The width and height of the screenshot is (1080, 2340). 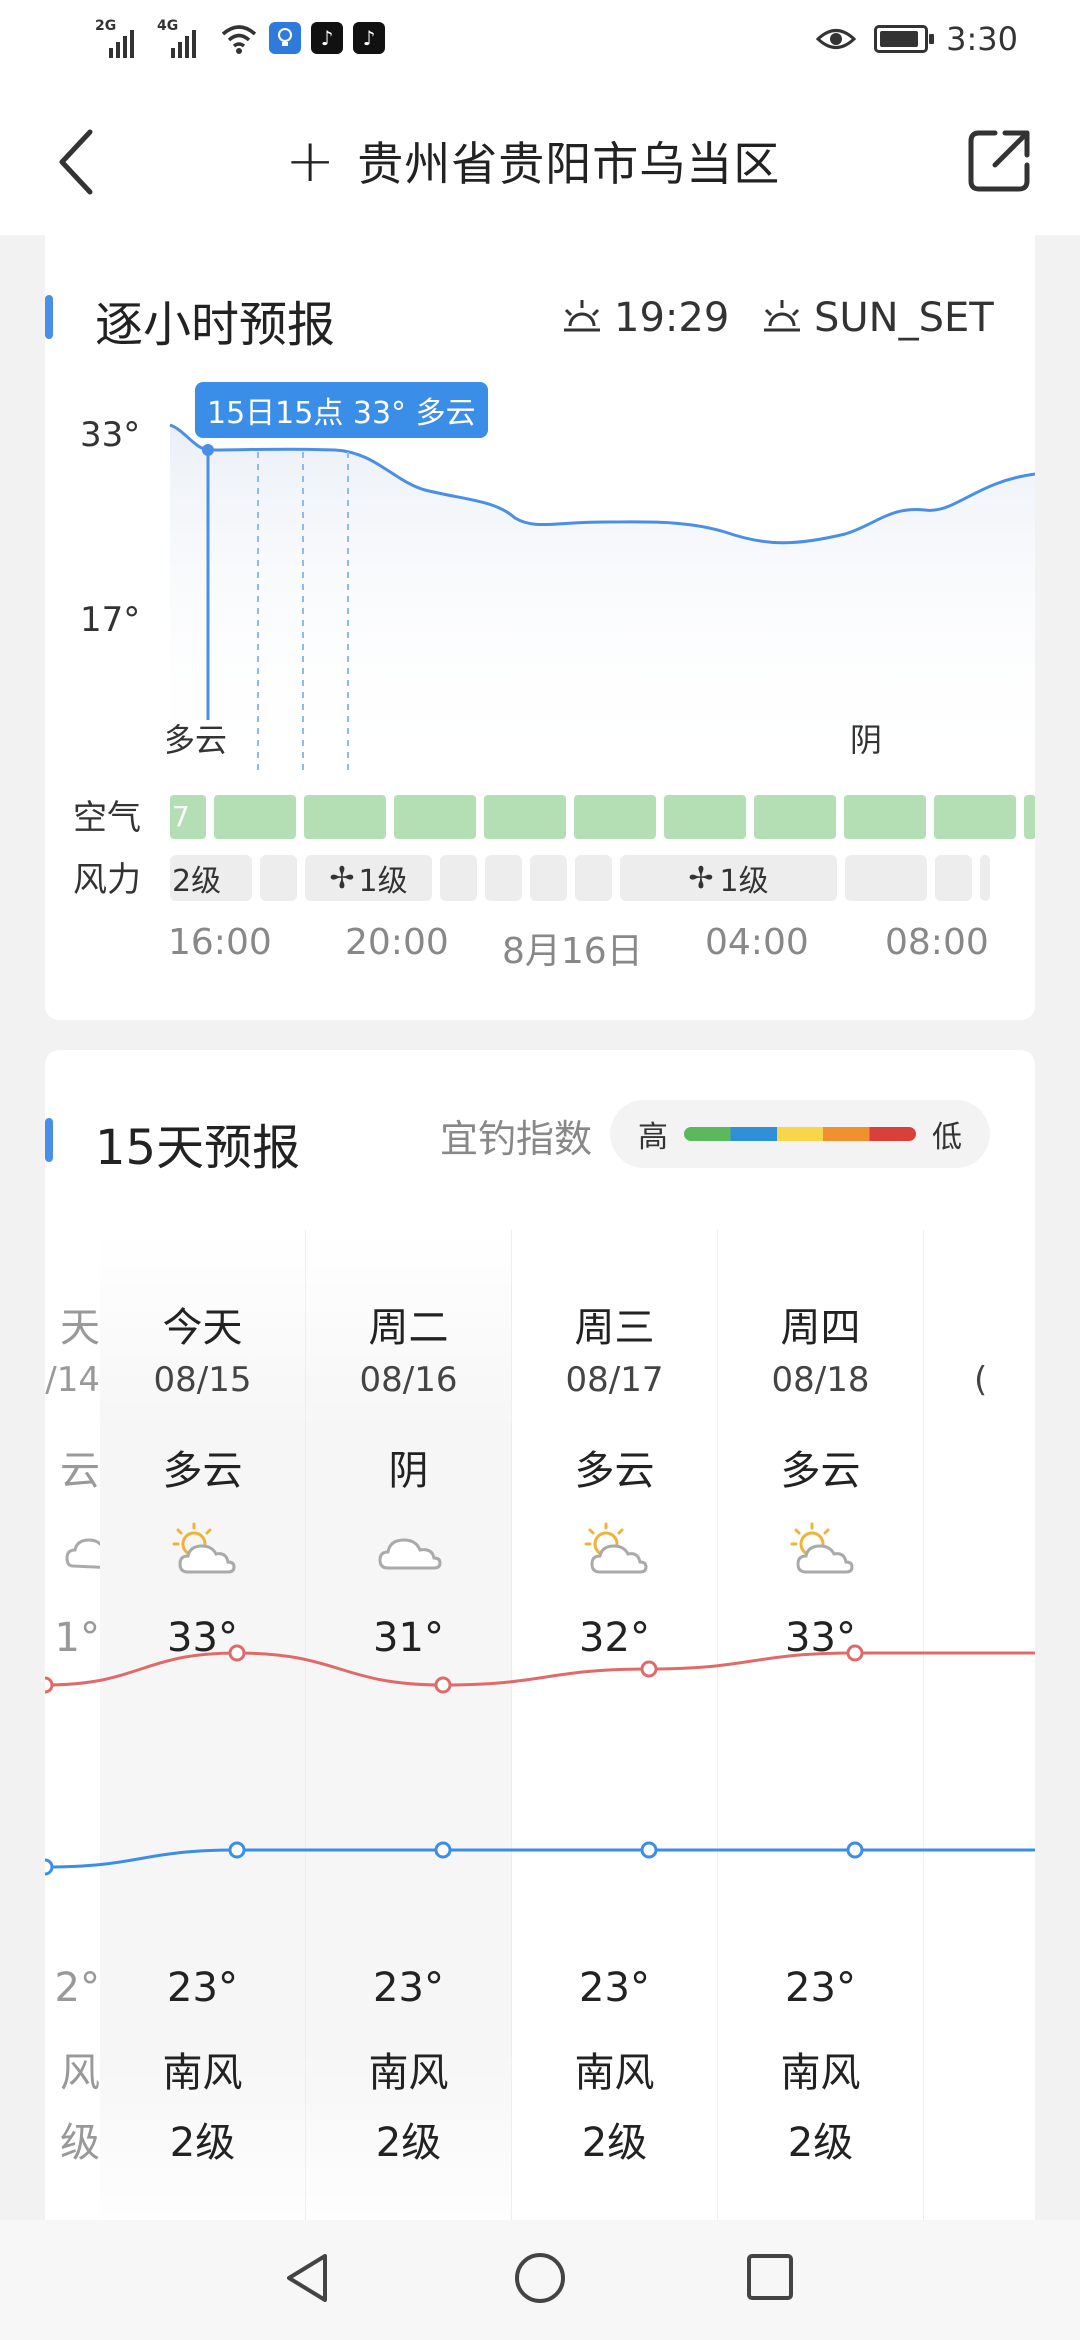 What do you see at coordinates (310, 161) in the screenshot?
I see `add-location-icon: +` at bounding box center [310, 161].